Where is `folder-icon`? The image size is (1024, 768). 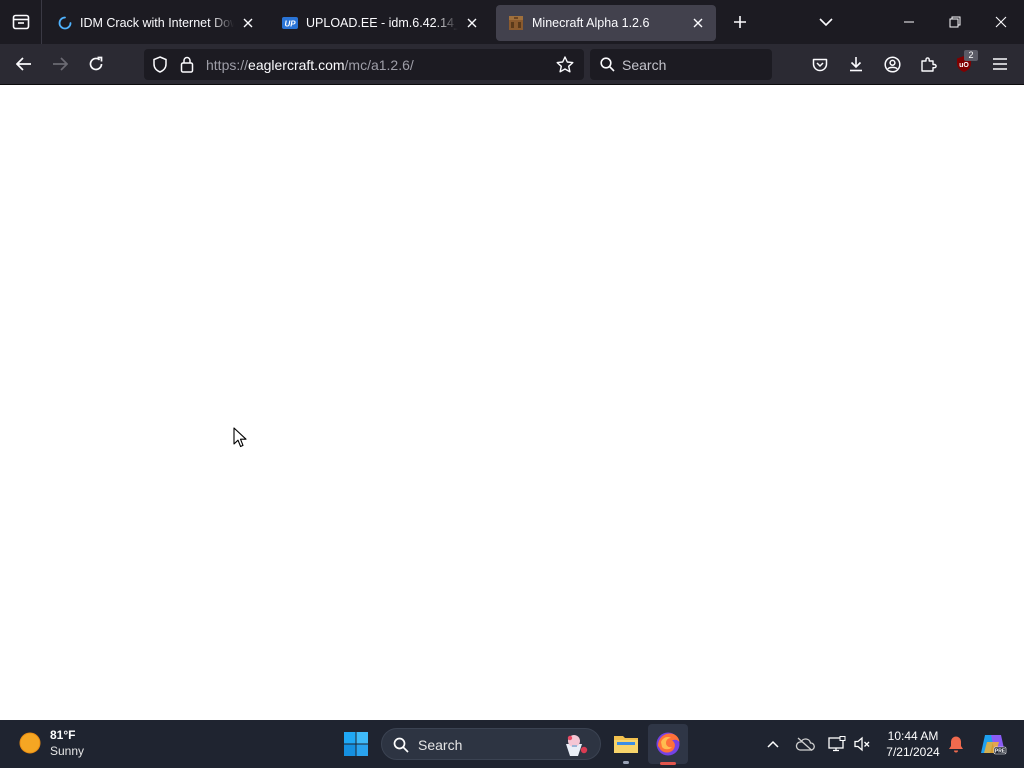
folder-icon is located at coordinates (626, 744).